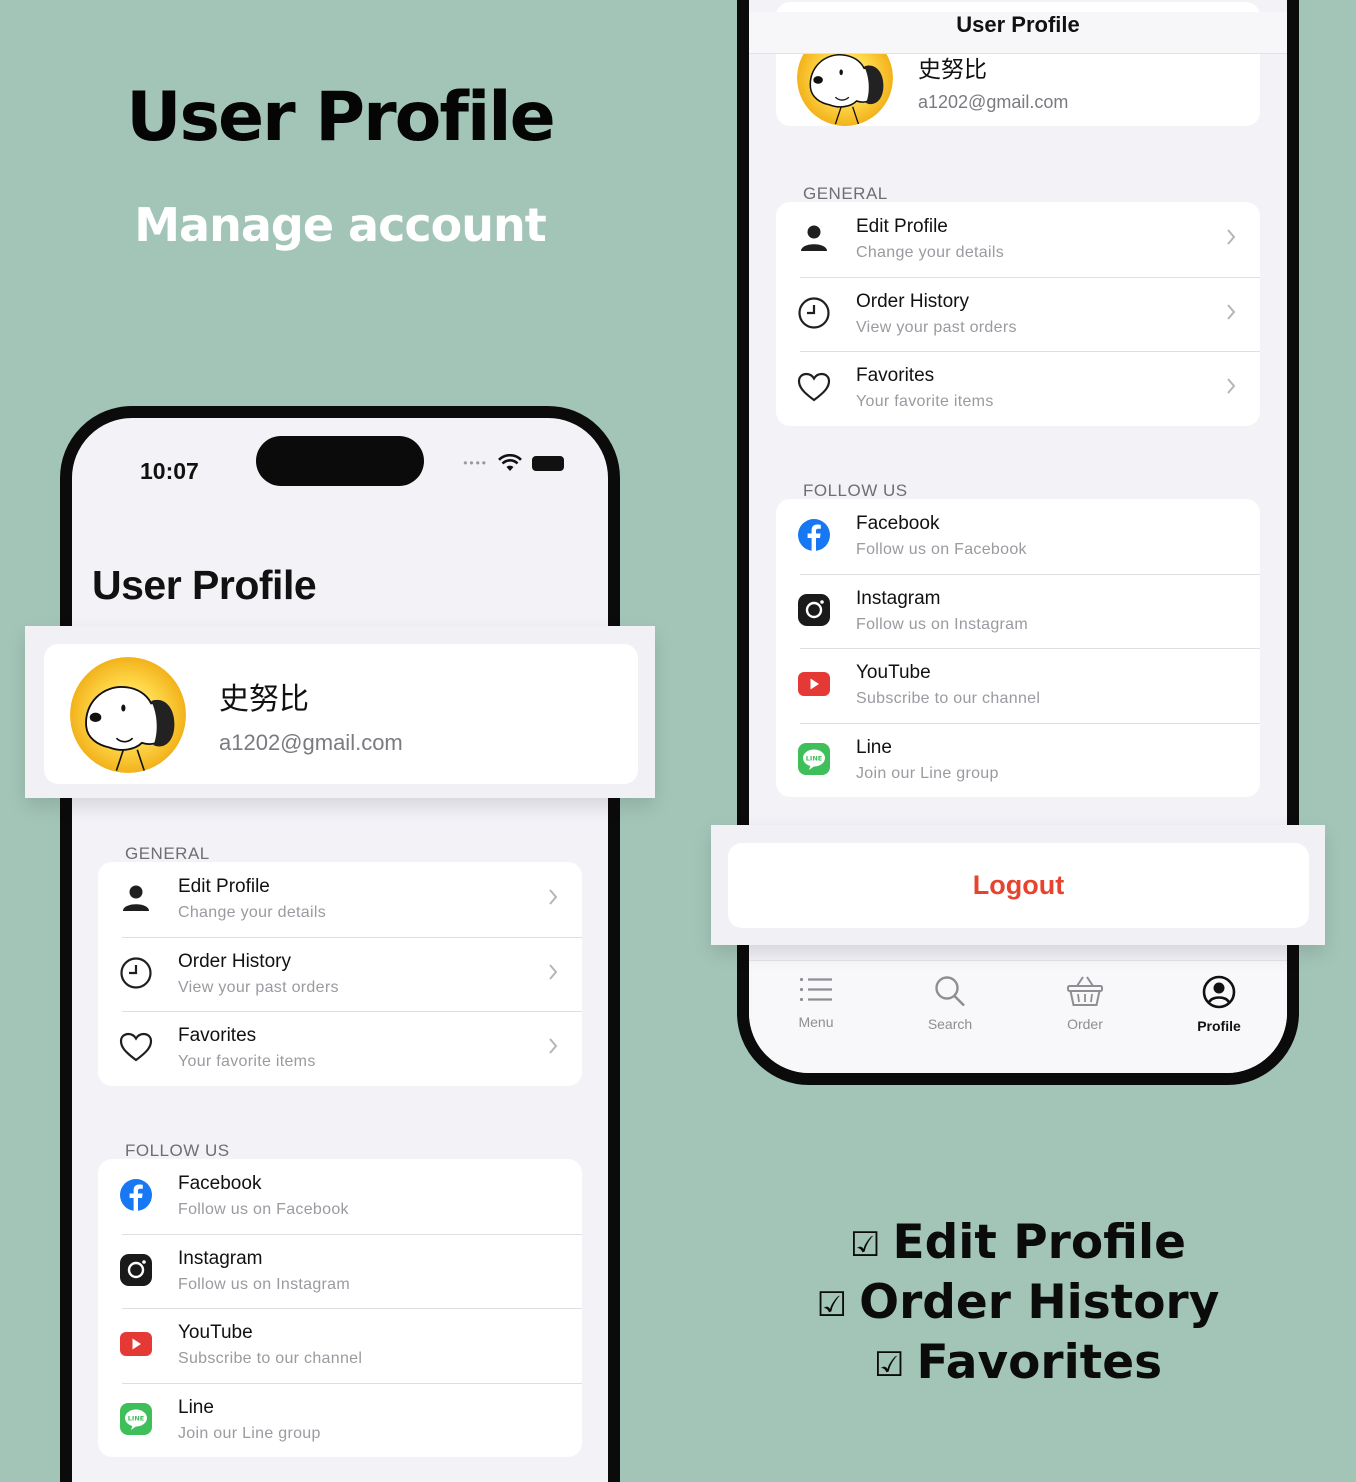 This screenshot has height=1482, width=1356. I want to click on checklist-item: ☑ Order History, so click(1018, 1304).